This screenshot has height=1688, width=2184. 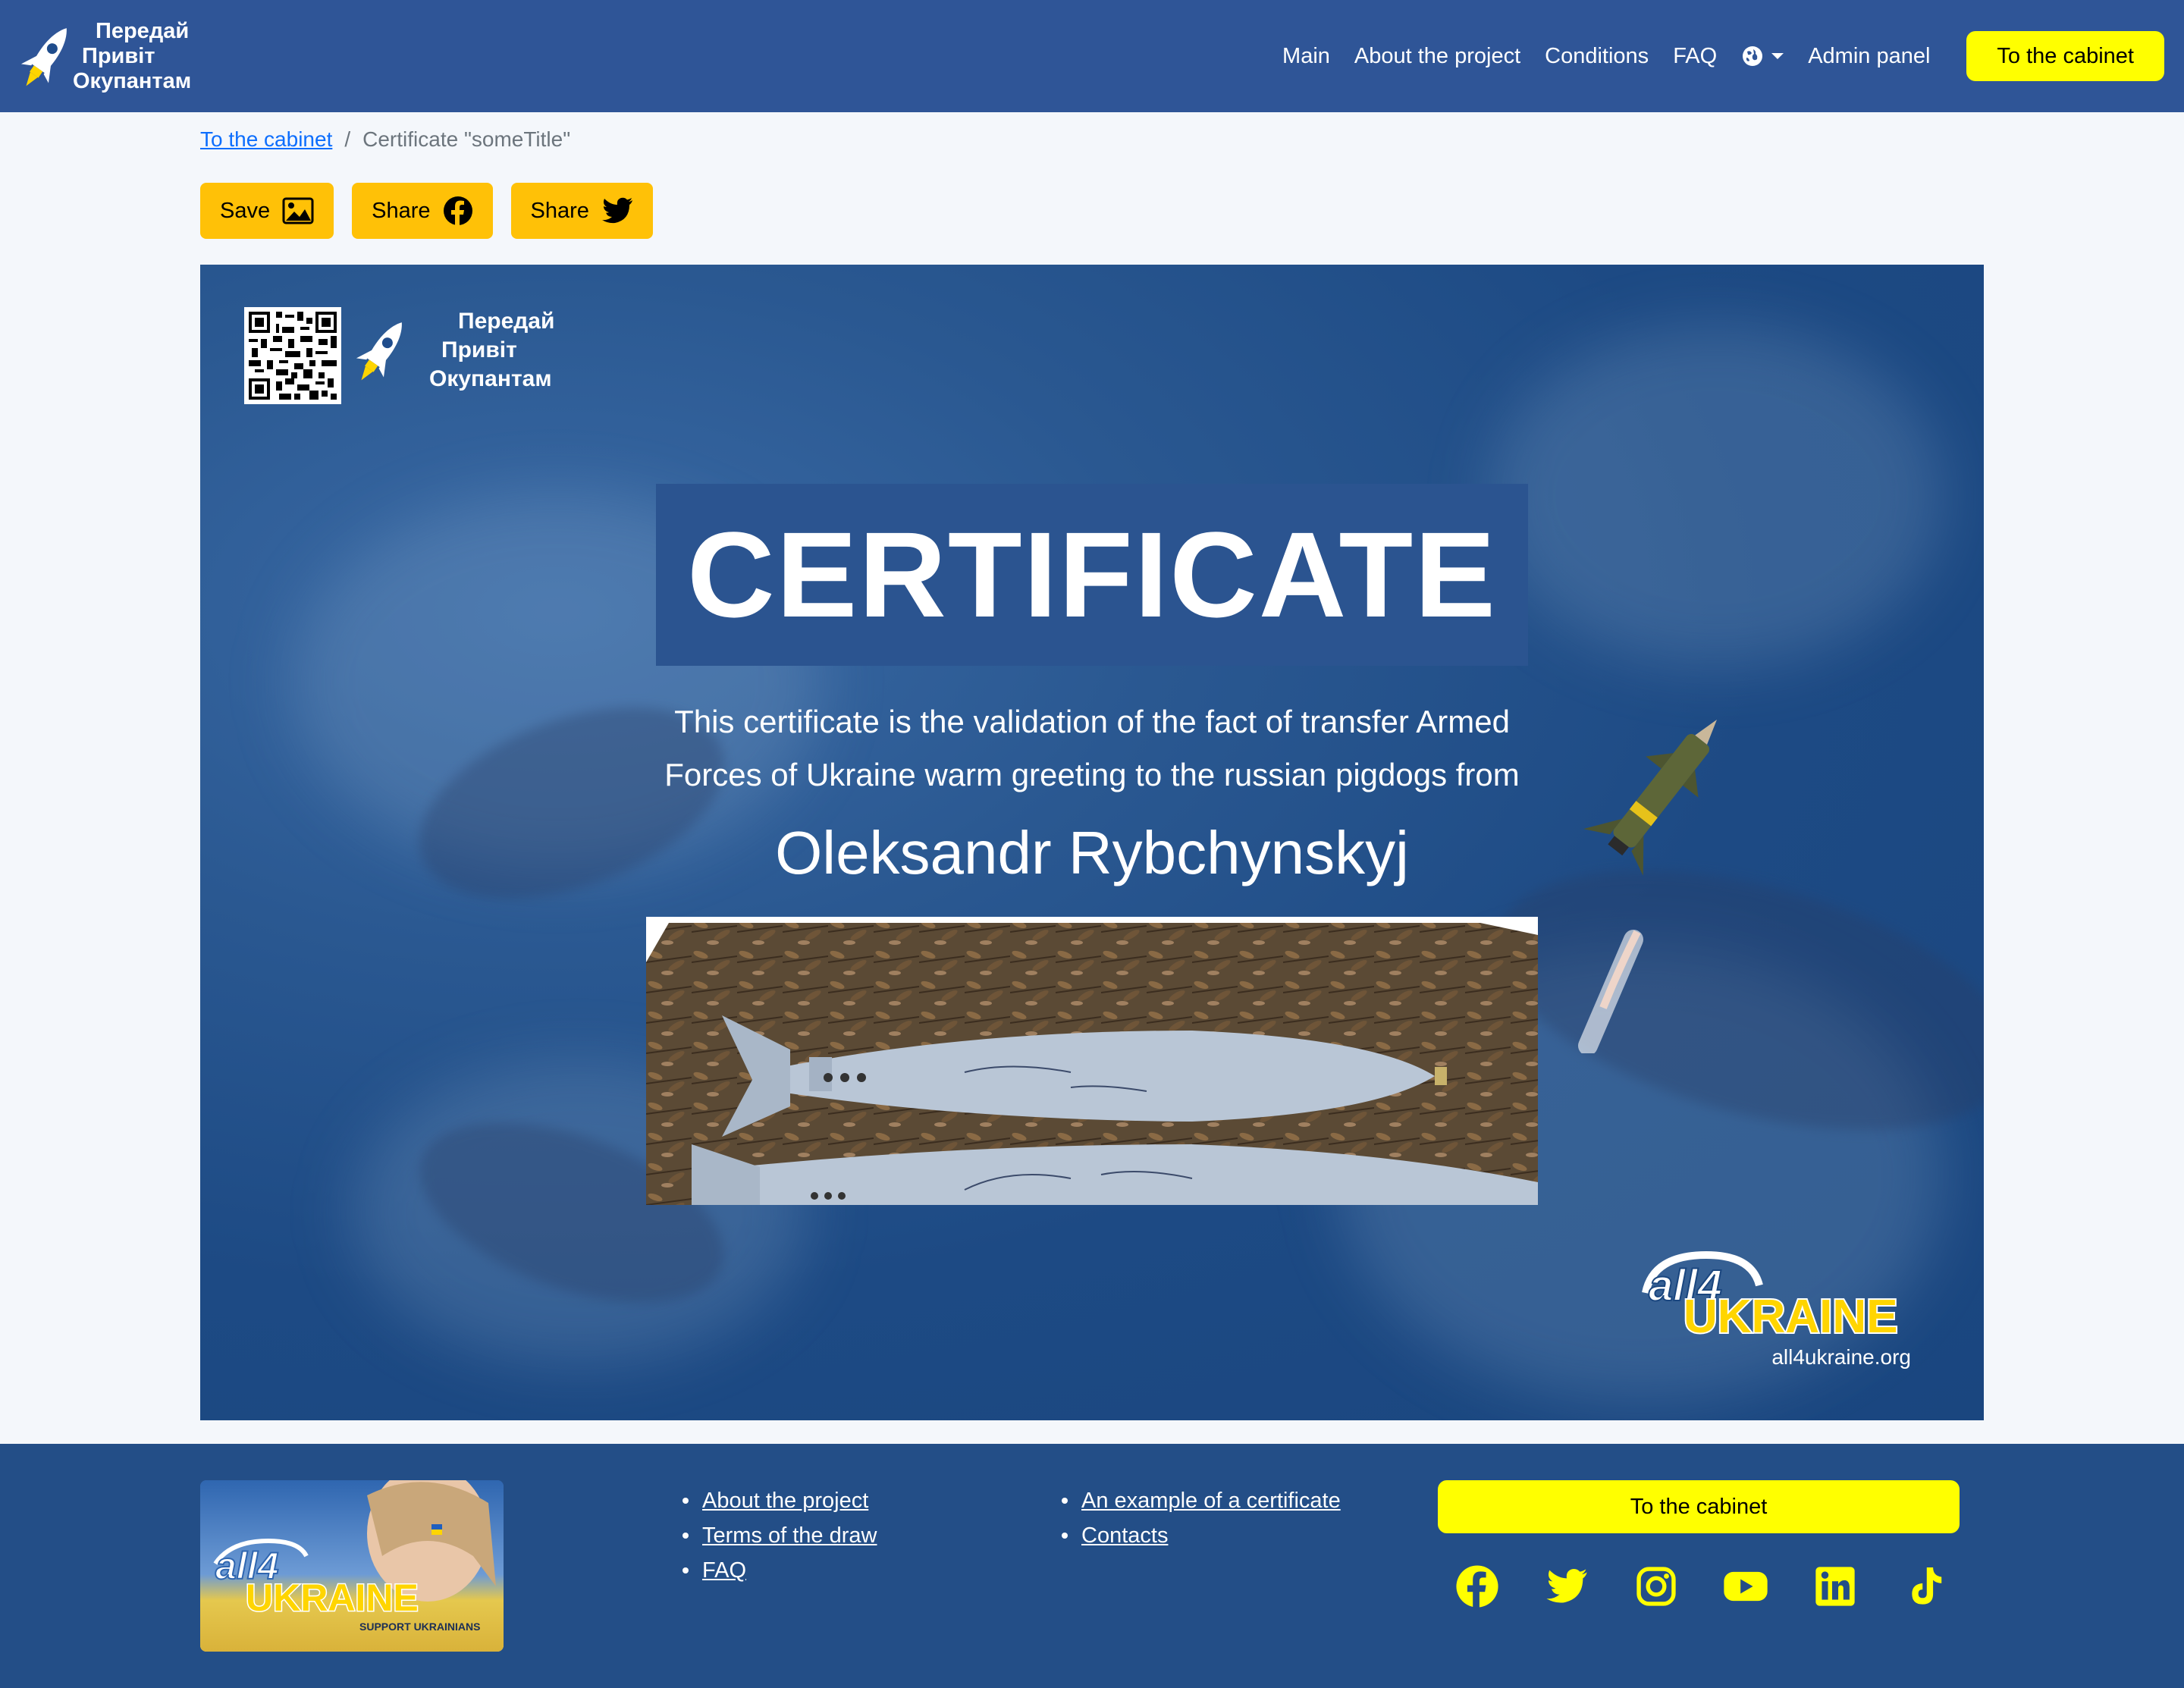 I want to click on mortar-shells-photo, so click(x=1092, y=1061).